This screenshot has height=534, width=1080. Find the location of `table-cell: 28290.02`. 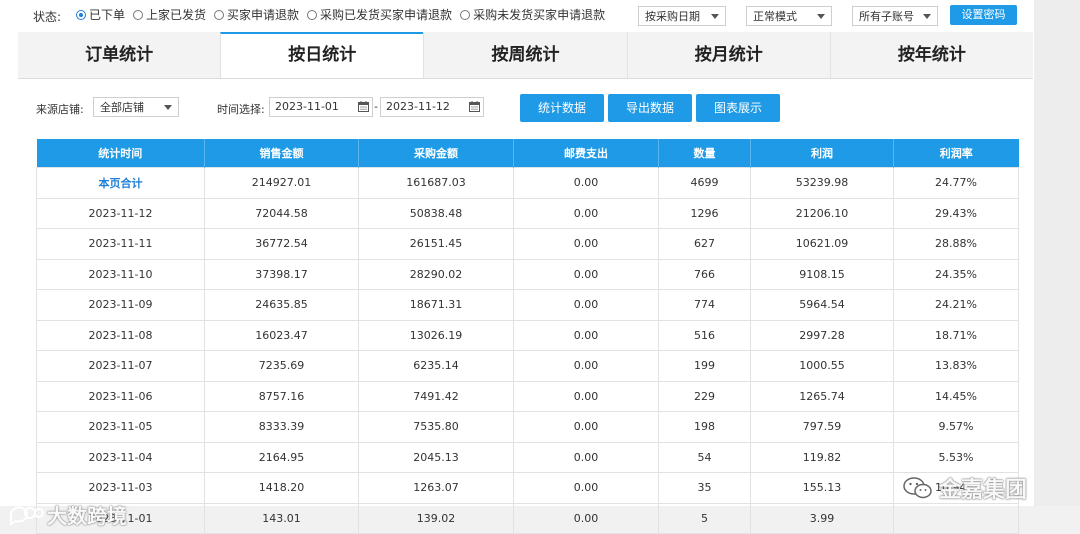

table-cell: 28290.02 is located at coordinates (436, 274).